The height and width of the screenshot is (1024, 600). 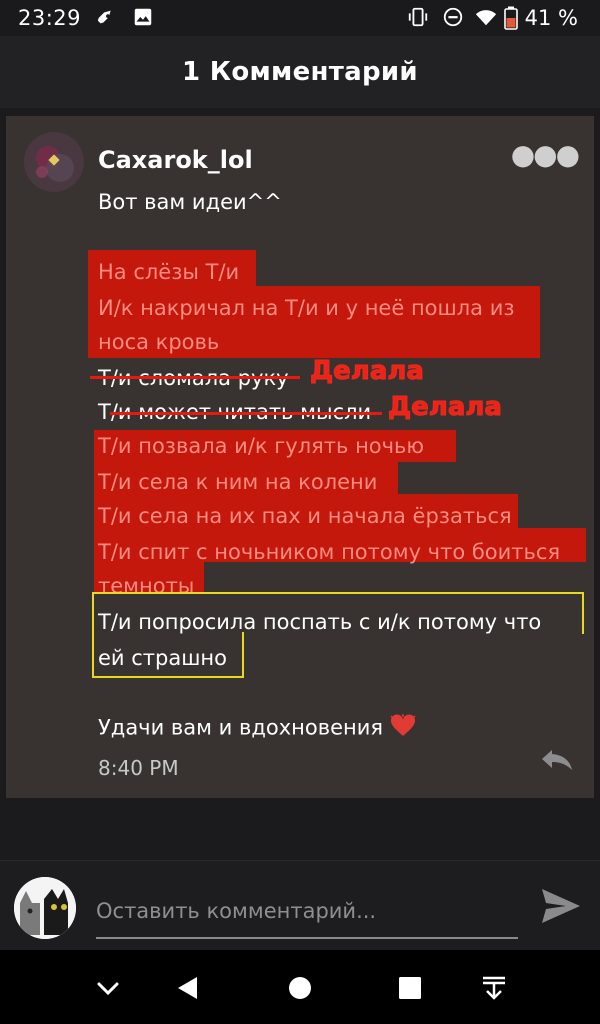 What do you see at coordinates (561, 906) in the screenshot?
I see `send-icon` at bounding box center [561, 906].